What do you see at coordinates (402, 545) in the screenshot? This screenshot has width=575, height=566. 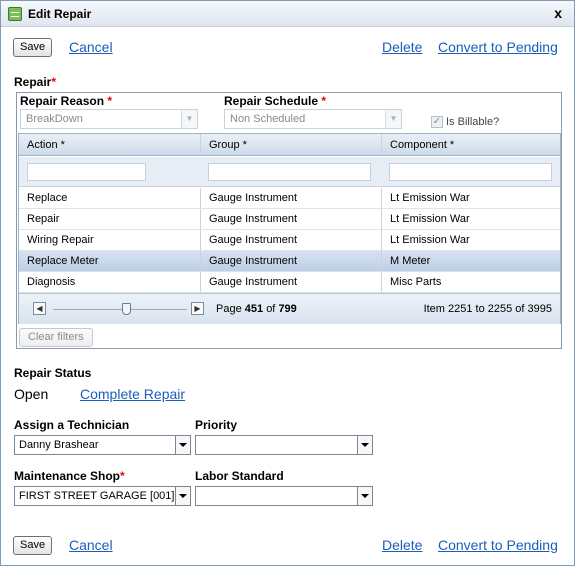 I see `delete-link-bottom: Delete` at bounding box center [402, 545].